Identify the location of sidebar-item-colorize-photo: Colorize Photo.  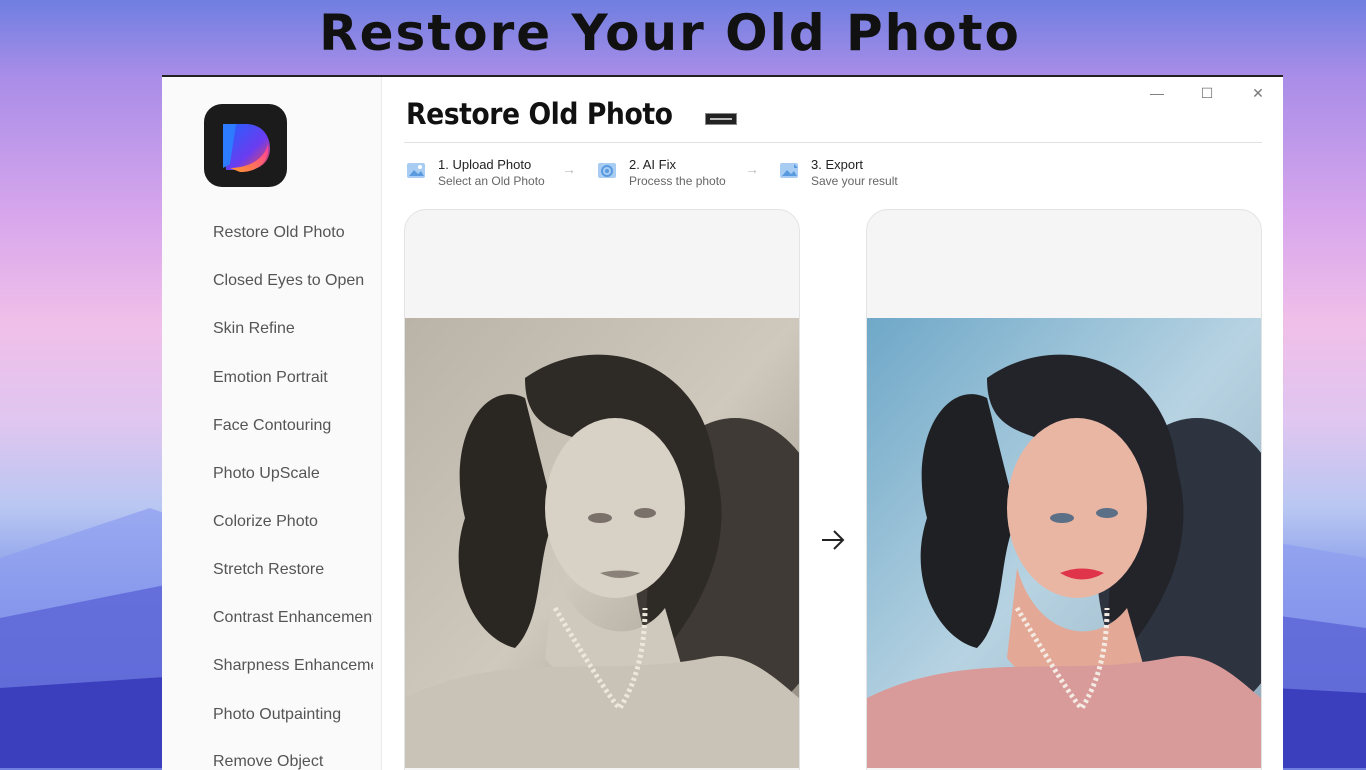
(293, 522).